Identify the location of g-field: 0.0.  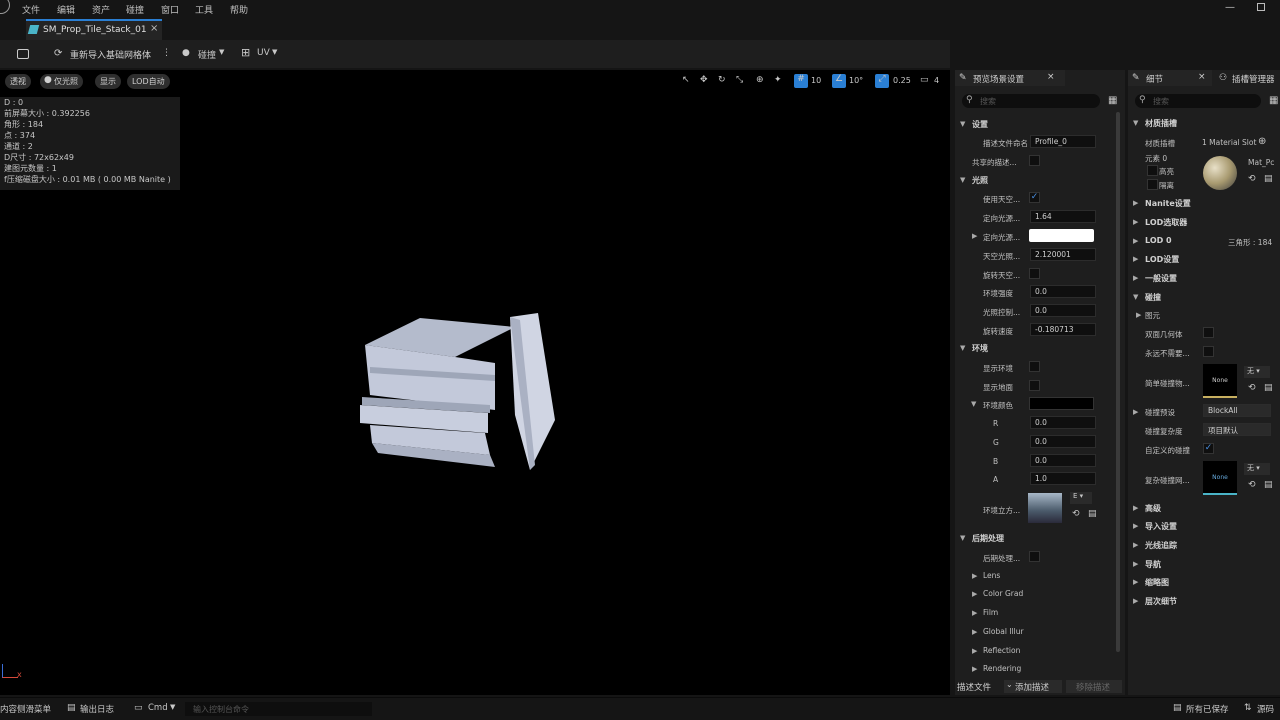
(1063, 441).